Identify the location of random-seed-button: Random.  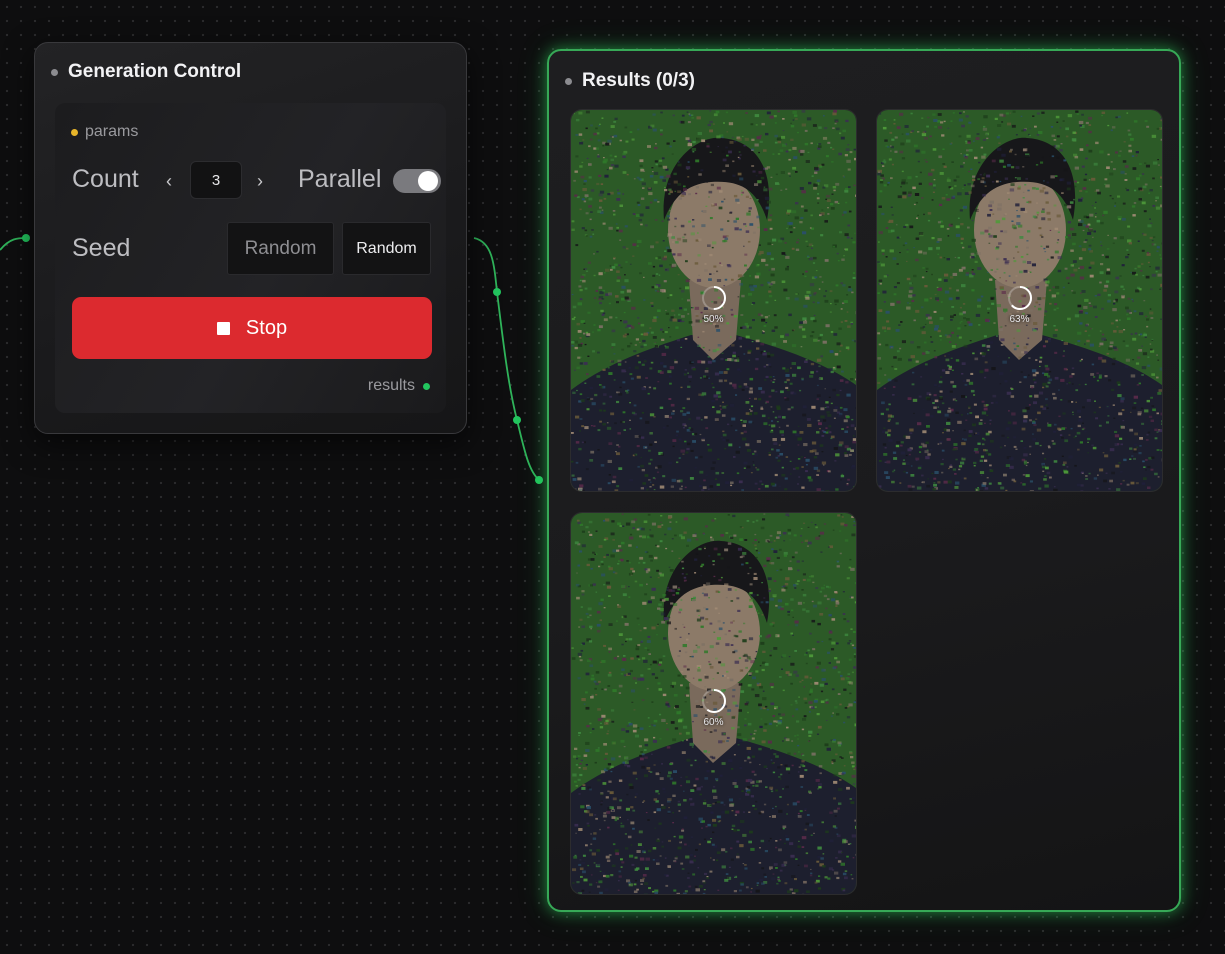
(386, 248).